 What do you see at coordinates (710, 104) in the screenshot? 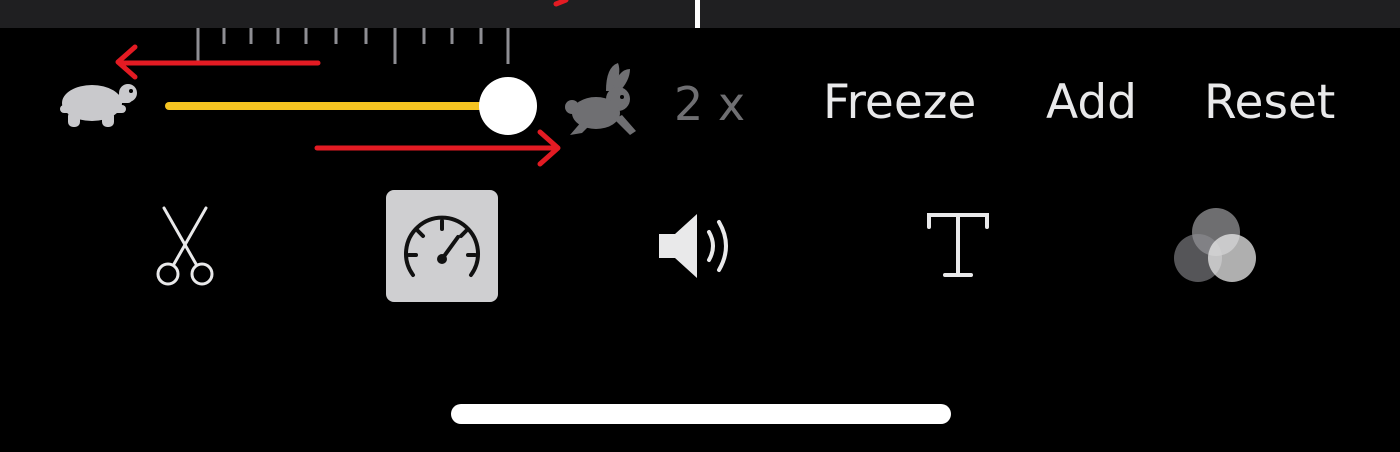
I see `speed-value-label: 2 x` at bounding box center [710, 104].